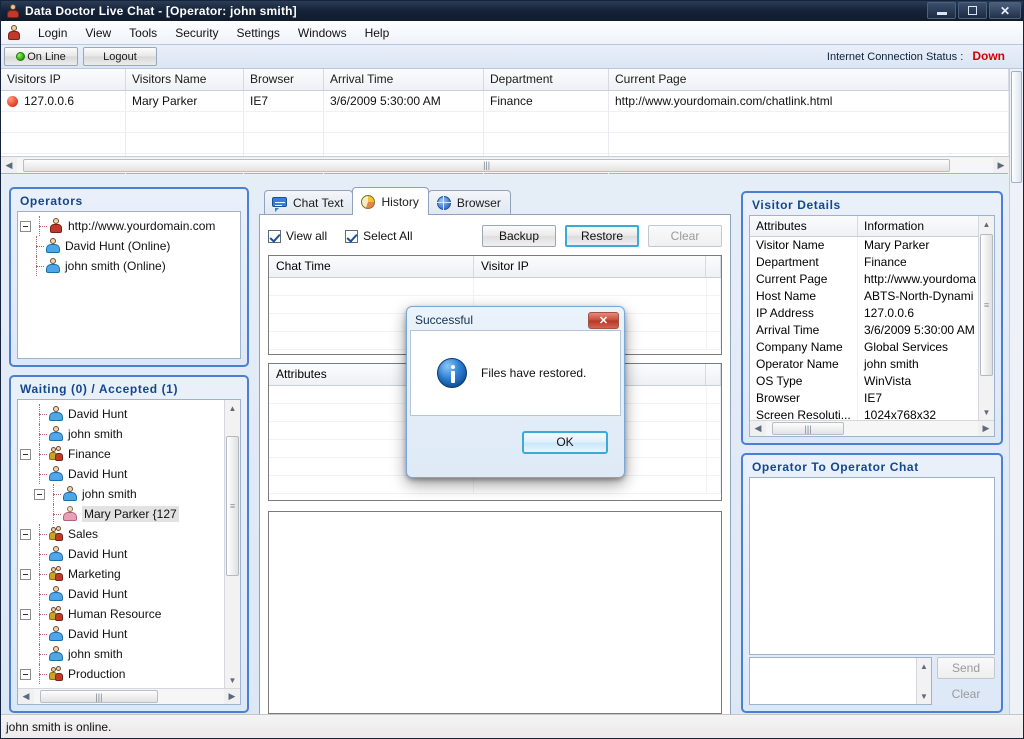 Image resolution: width=1024 pixels, height=739 pixels. What do you see at coordinates (972, 10) in the screenshot?
I see `maximize-button` at bounding box center [972, 10].